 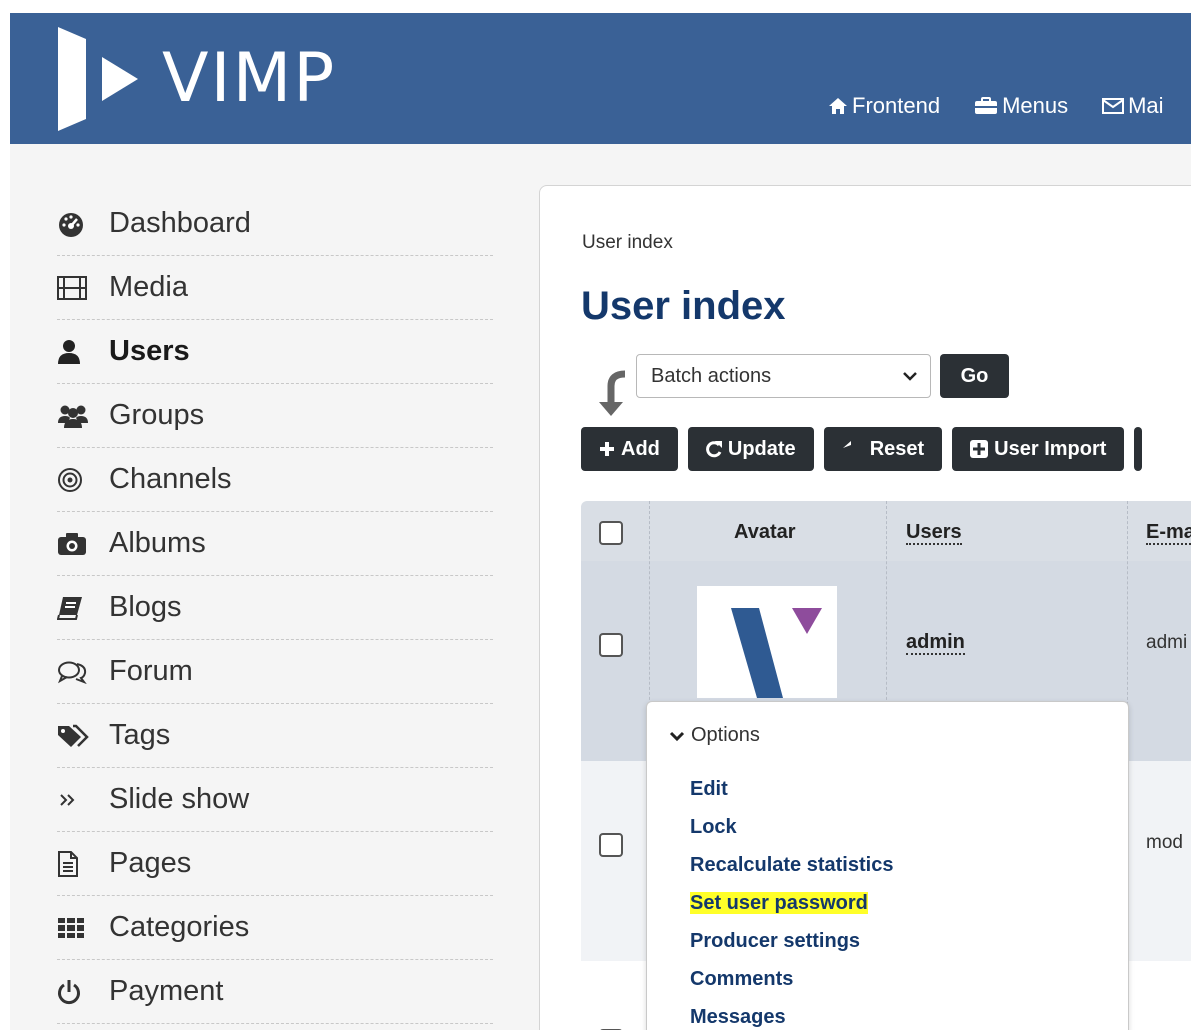 What do you see at coordinates (77, 416) in the screenshot?
I see `group-icon` at bounding box center [77, 416].